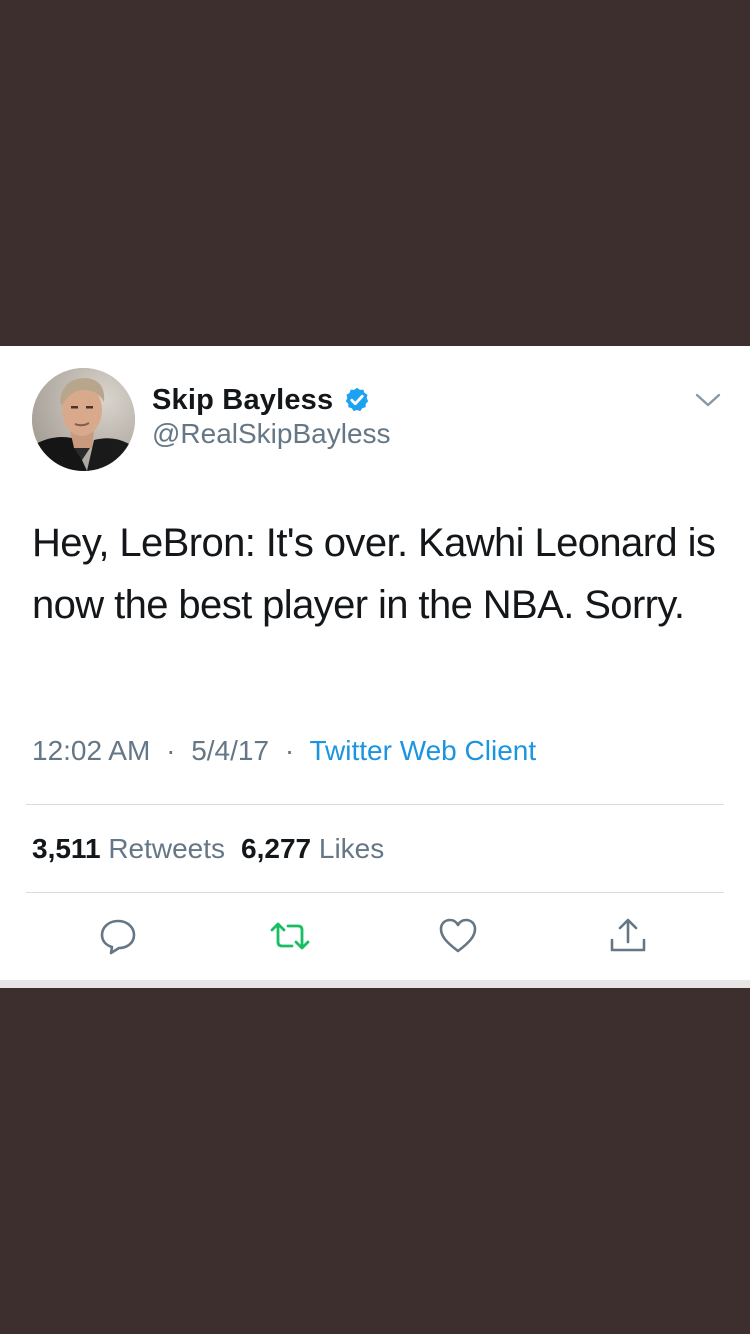  I want to click on tweet-stats: 3,511 Retweets 6,277 Likes, so click(208, 849).